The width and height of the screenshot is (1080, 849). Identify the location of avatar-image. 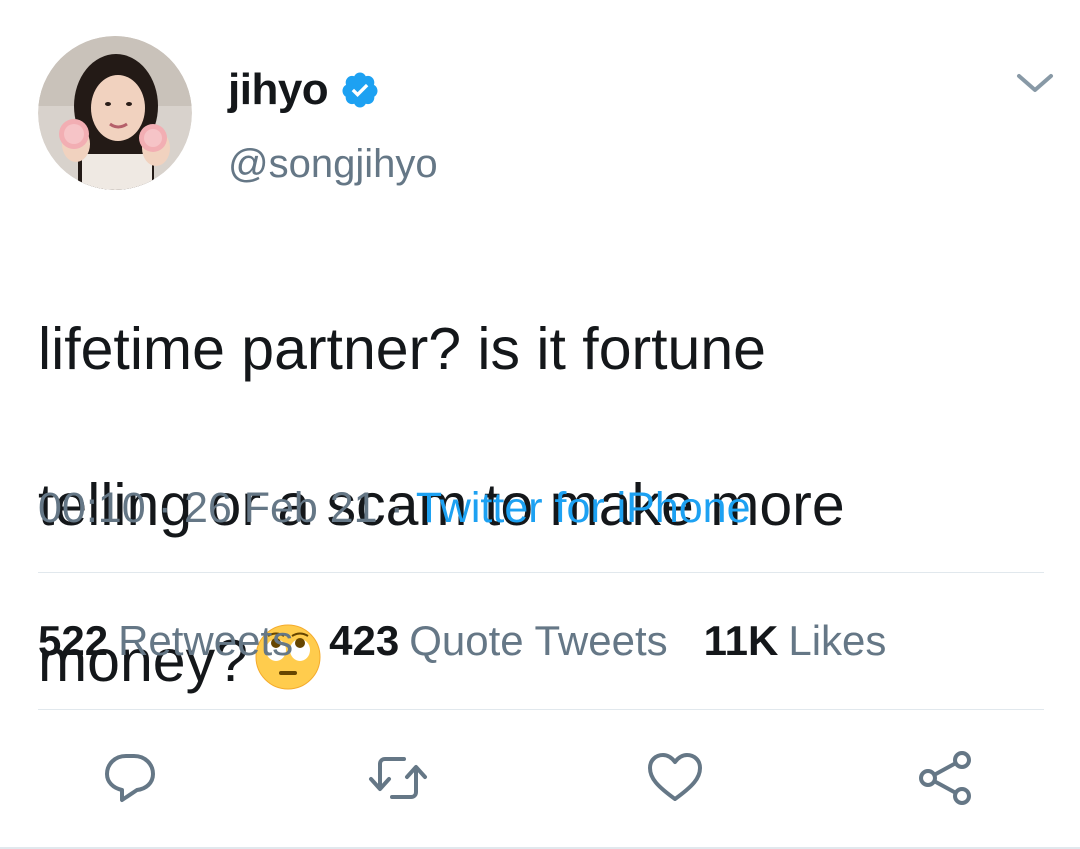
(115, 113).